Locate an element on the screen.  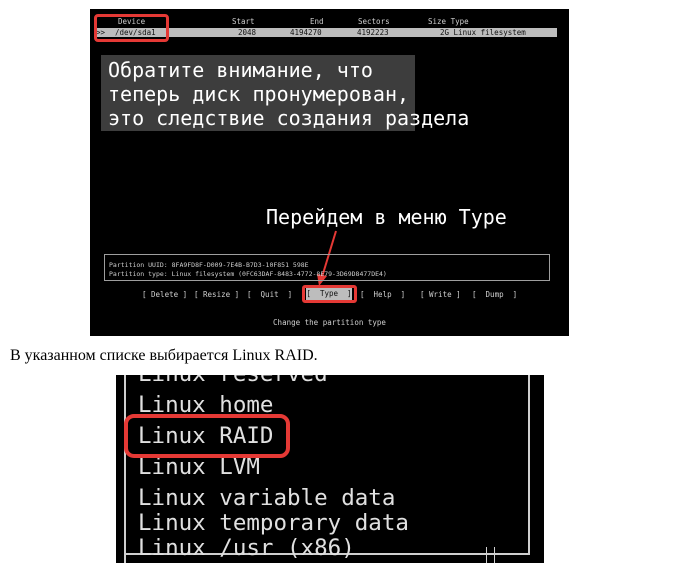
menu-quit-button: [ Quit ] is located at coordinates (269, 294).